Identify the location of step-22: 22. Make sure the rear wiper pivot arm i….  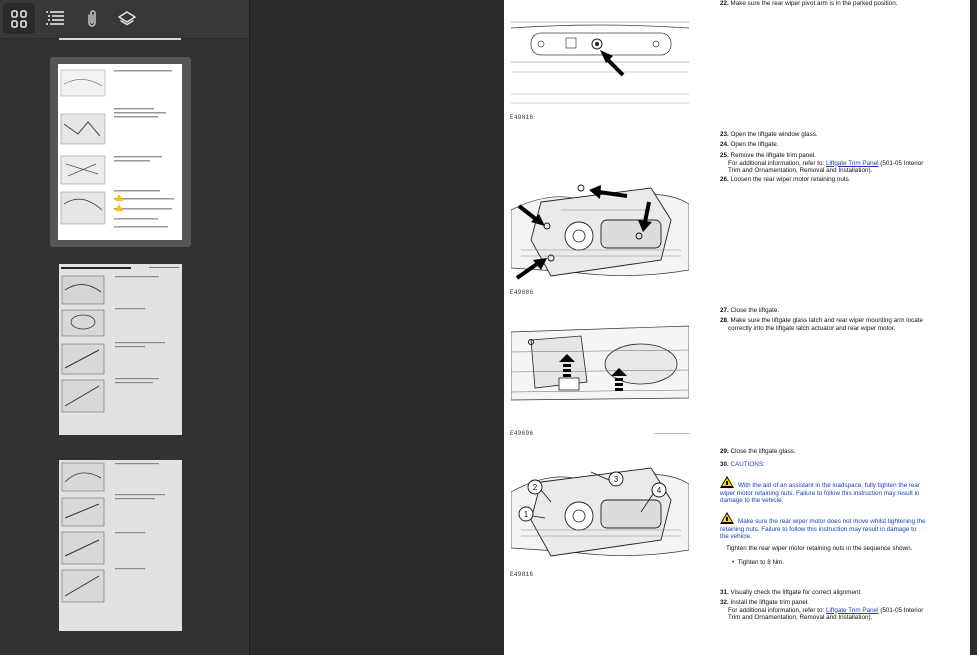
(809, 3).